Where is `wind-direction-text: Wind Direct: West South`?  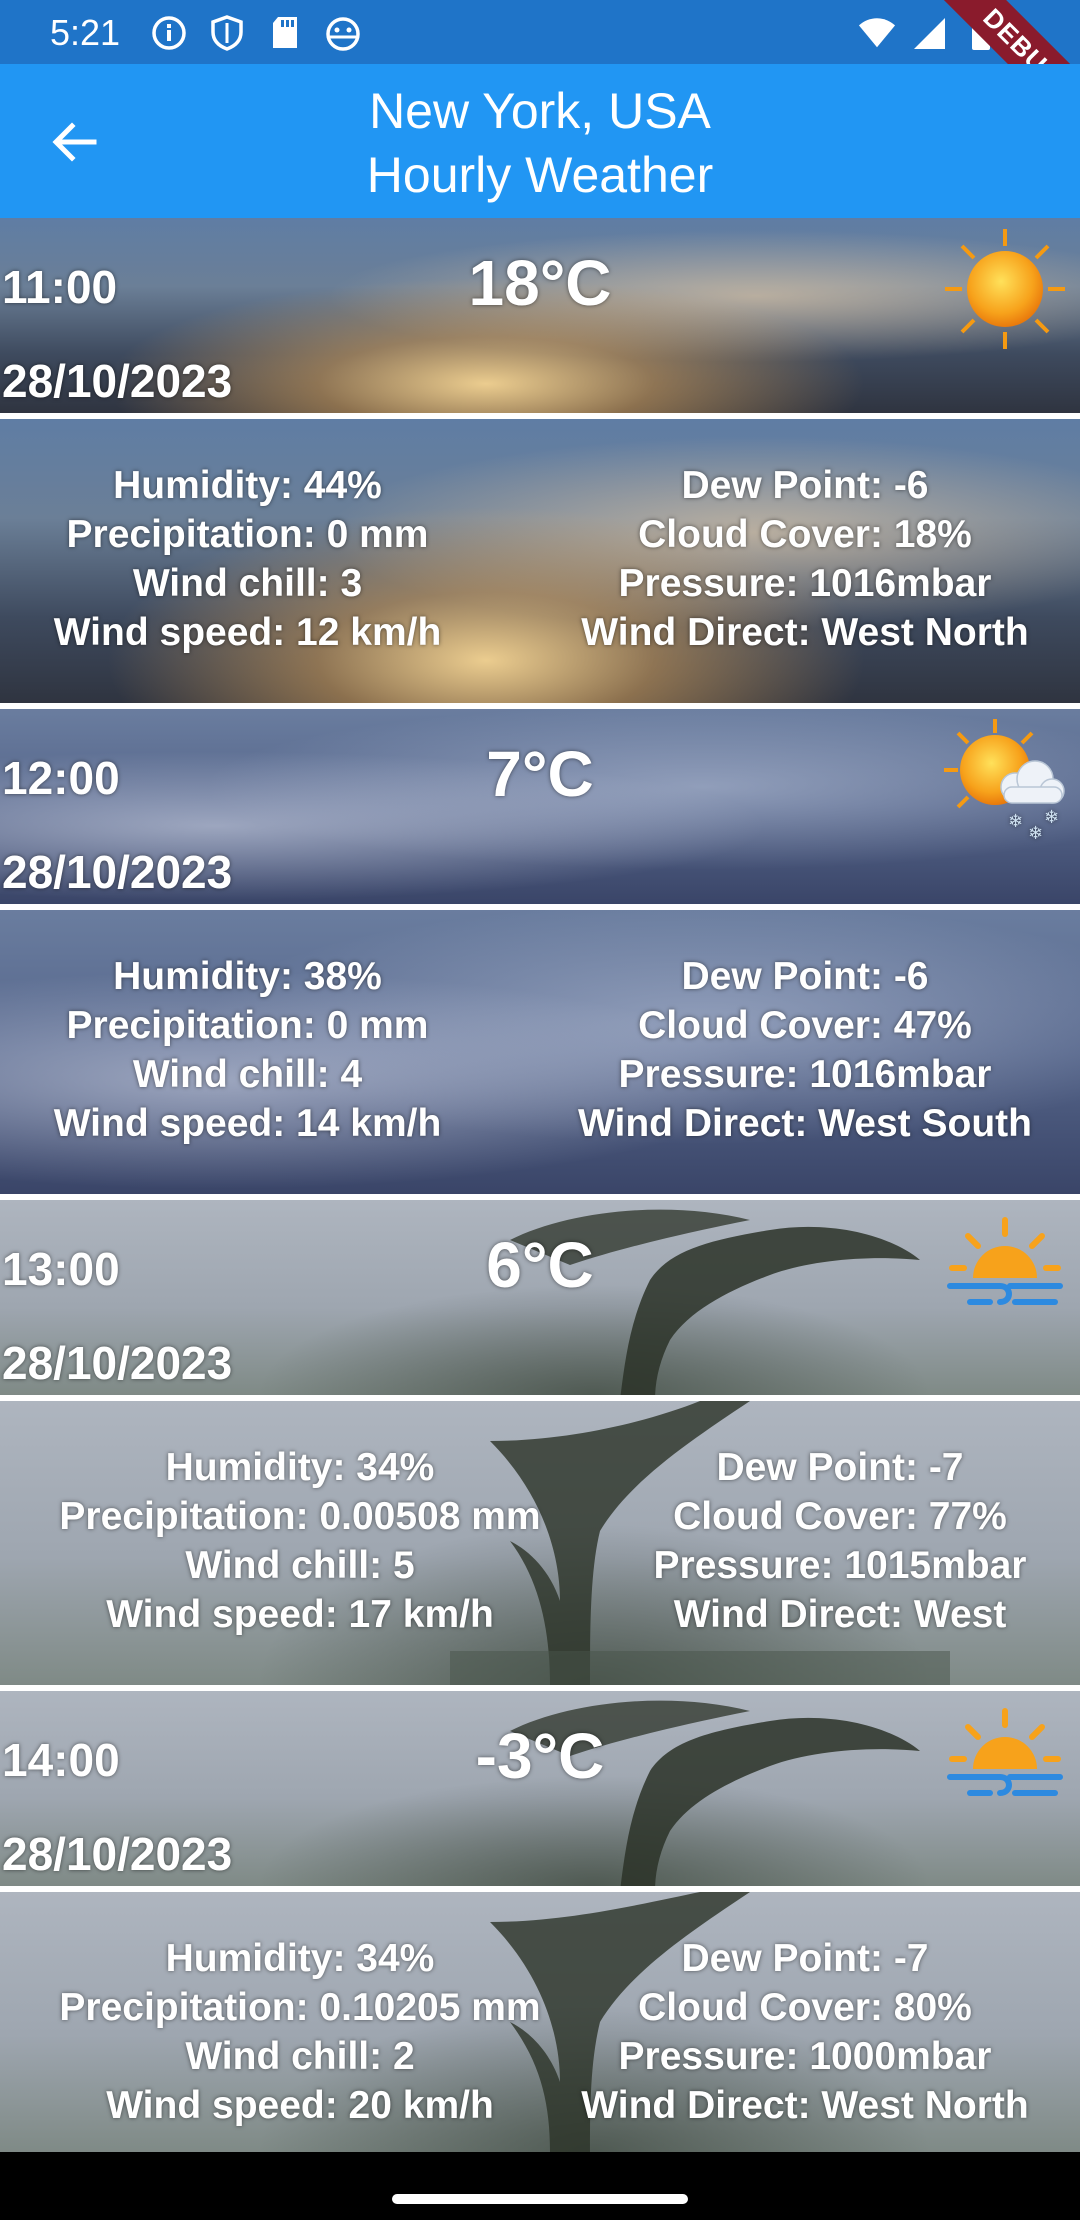
wind-direction-text: Wind Direct: West South is located at coordinates (805, 1123).